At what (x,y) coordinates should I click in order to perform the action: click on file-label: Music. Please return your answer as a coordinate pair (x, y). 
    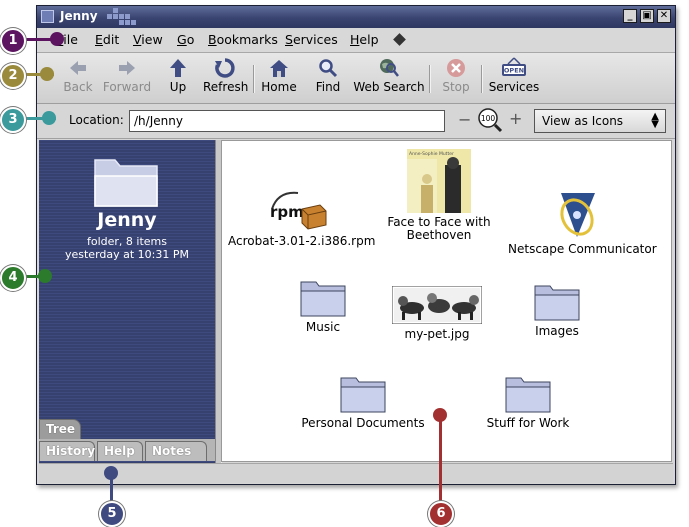
    Looking at the image, I should click on (323, 327).